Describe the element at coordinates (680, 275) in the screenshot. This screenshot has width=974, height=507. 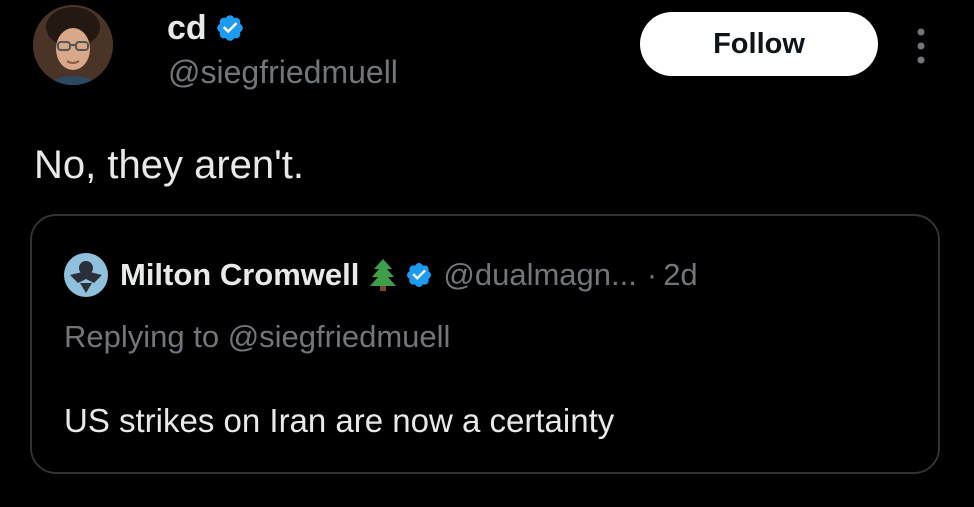
I see `quoted-timestamp: 2d` at that location.